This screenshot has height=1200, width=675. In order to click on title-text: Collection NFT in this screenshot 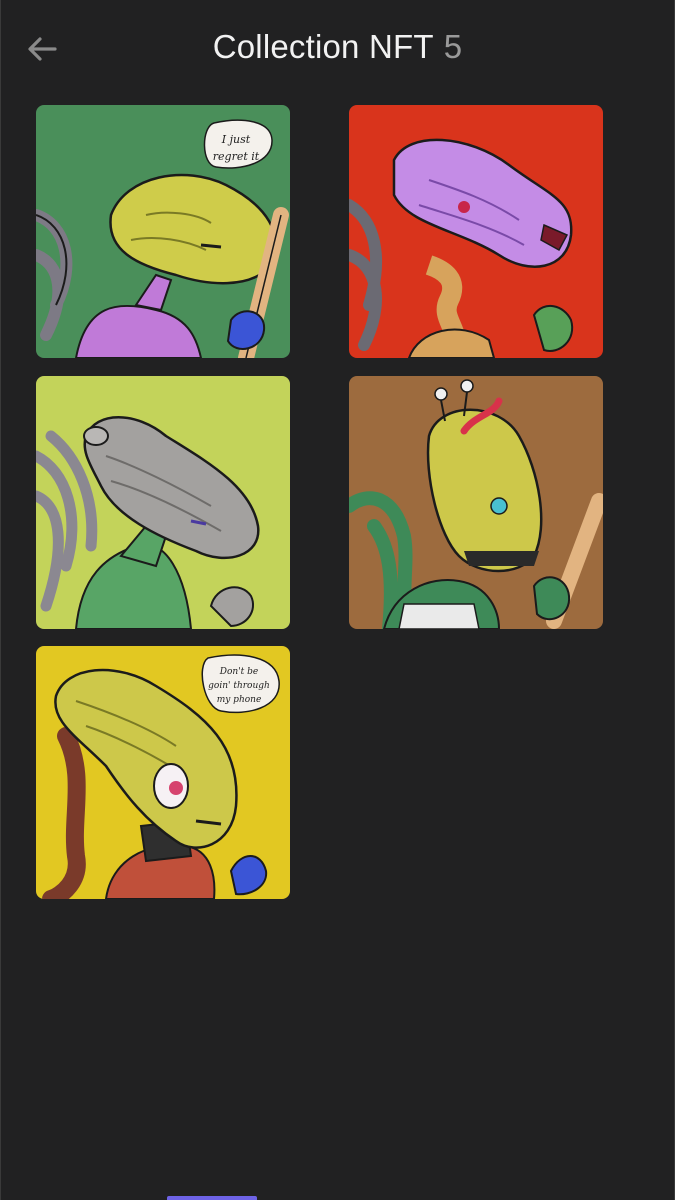, I will do `click(323, 46)`.